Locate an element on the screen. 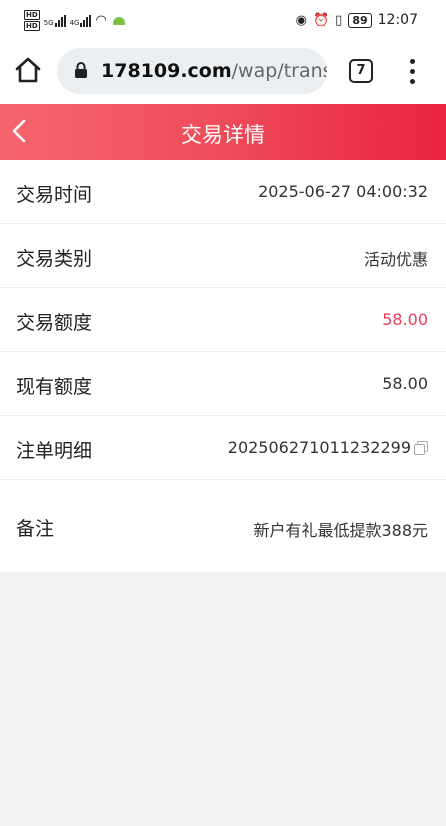 Image resolution: width=446 pixels, height=826 pixels. order-number-copy: 202506271011232299 is located at coordinates (328, 447).